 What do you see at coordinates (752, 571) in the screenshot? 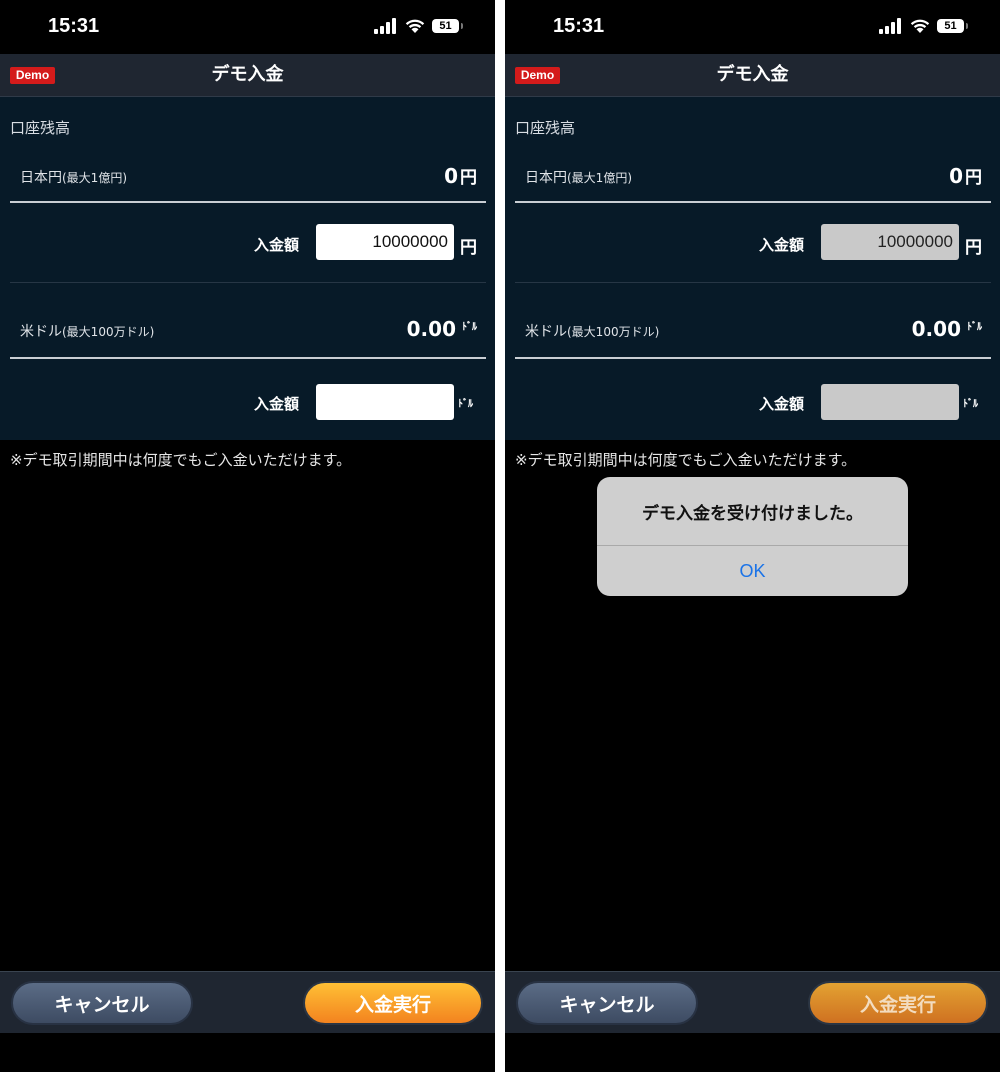
I see `dialog-ok-button: OK` at bounding box center [752, 571].